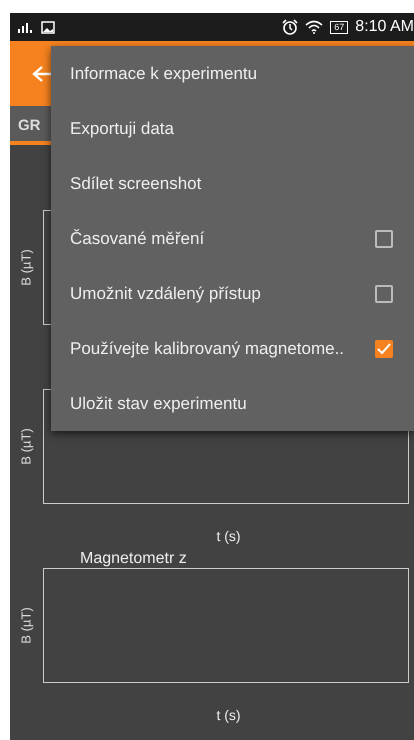 The image size is (414, 740). I want to click on chart-title: Magnetometr z, so click(133, 559).